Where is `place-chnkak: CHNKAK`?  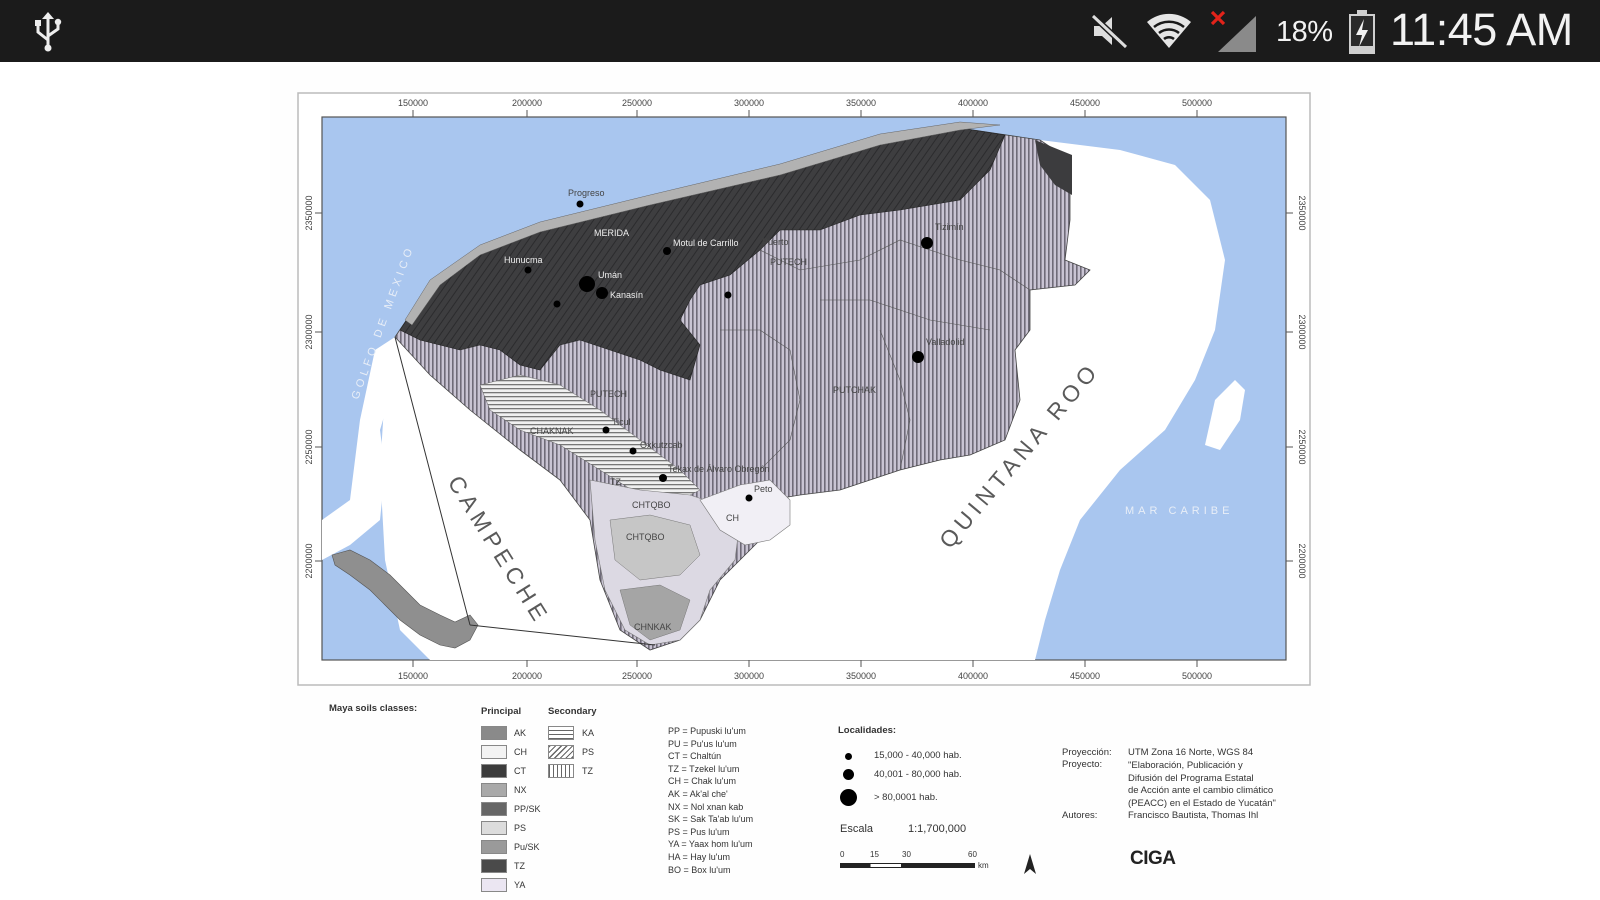 place-chnkak: CHNKAK is located at coordinates (653, 627).